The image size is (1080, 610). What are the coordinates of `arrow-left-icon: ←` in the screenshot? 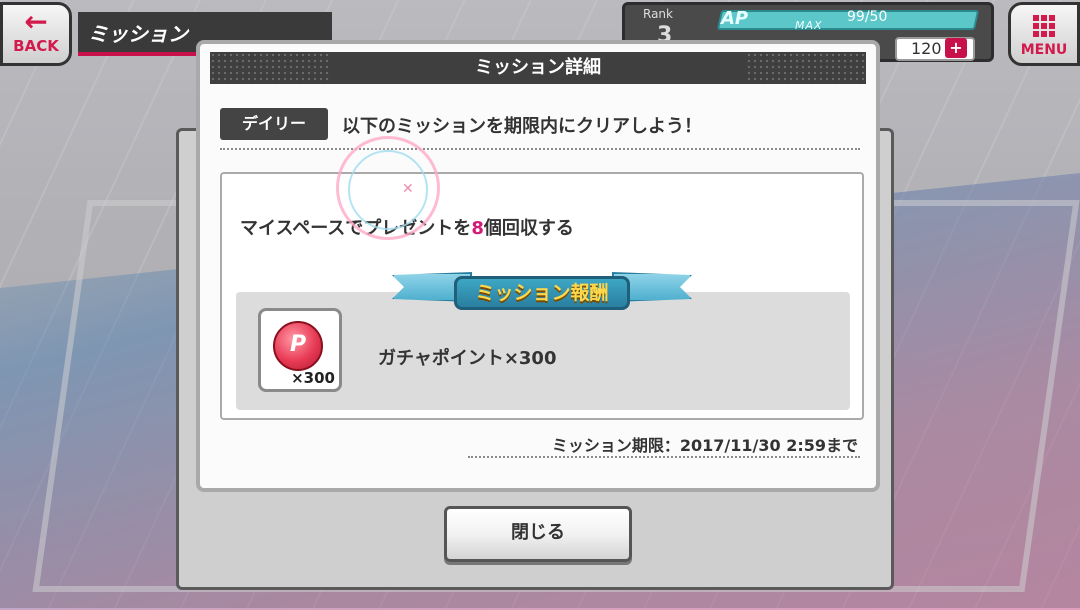 It's located at (36, 21).